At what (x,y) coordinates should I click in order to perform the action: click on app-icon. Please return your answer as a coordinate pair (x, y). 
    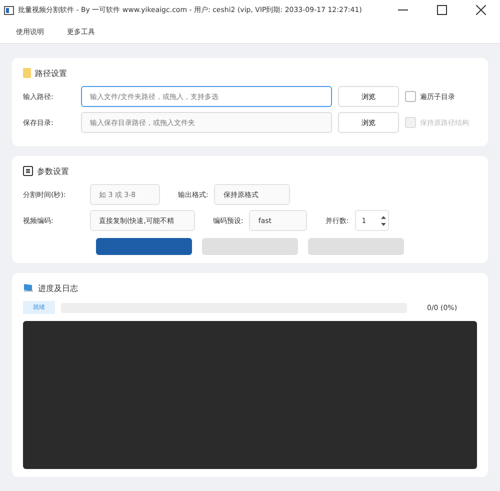
    Looking at the image, I should click on (9, 10).